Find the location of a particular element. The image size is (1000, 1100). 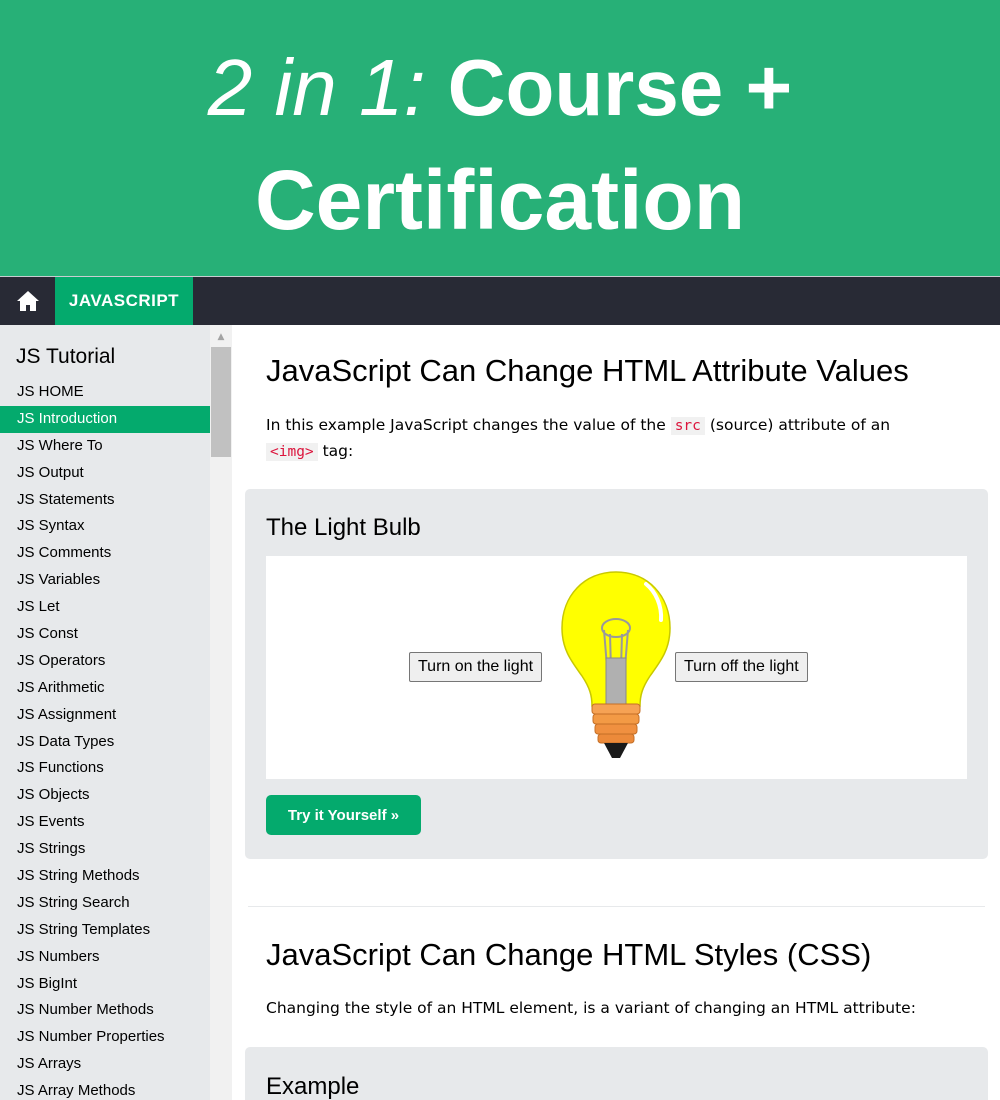

sidebar-item-js-strings: JS Strings is located at coordinates (105, 849).